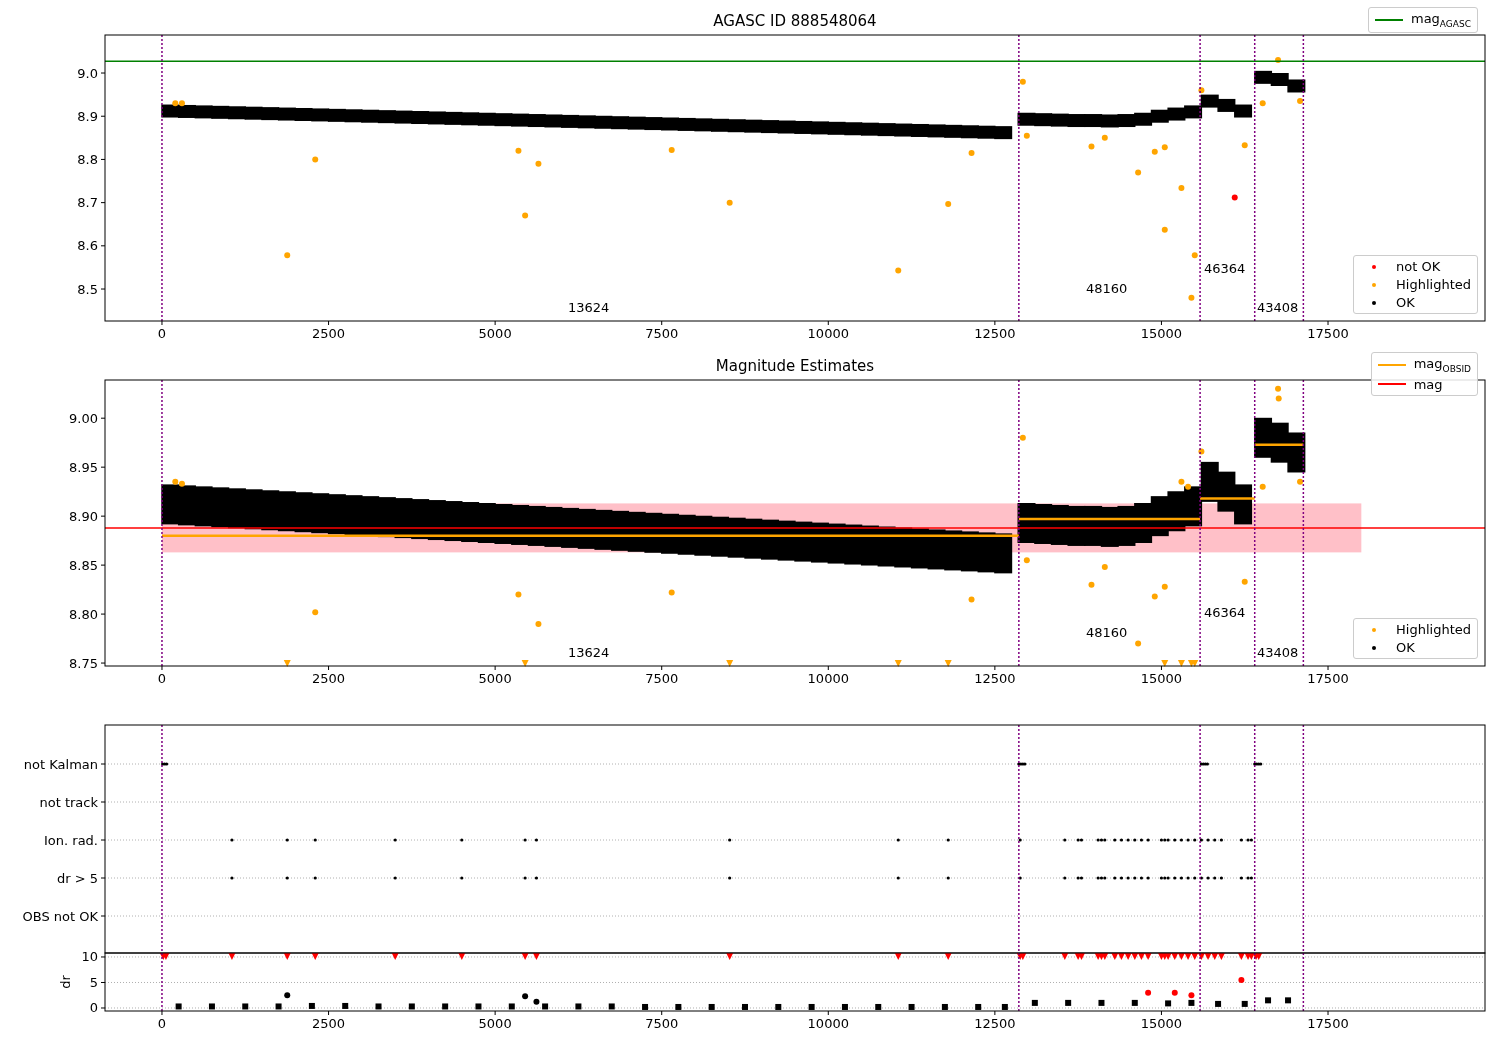 The height and width of the screenshot is (1050, 1500). Describe the element at coordinates (65, 982) in the screenshot. I see `axis-title: dr` at that location.